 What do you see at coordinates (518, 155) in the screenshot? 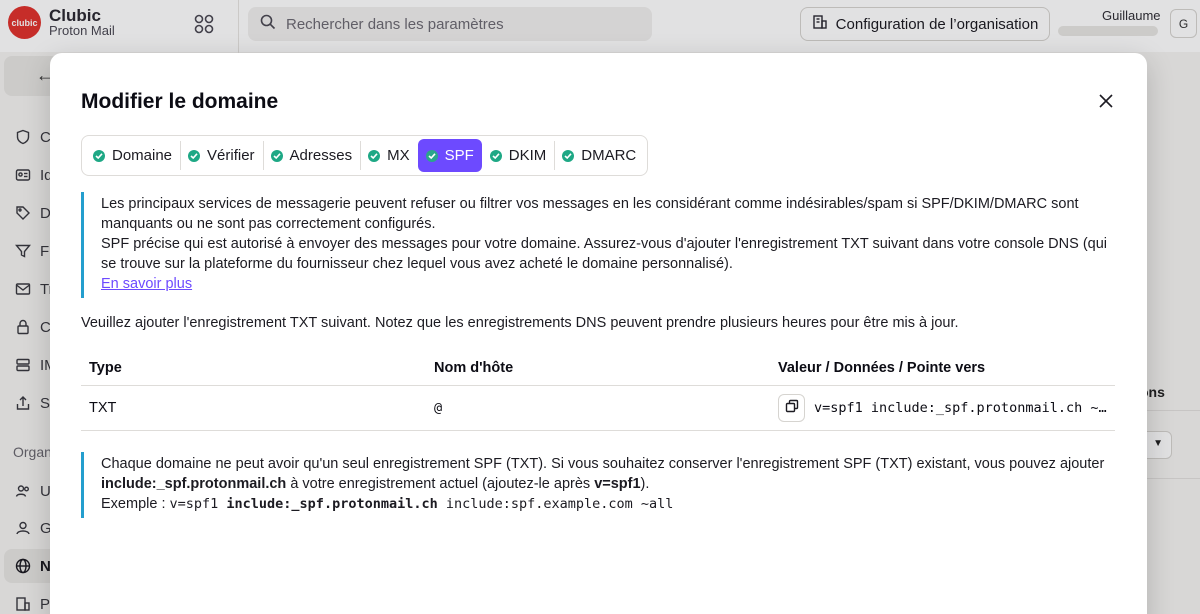
I see `tab-dkim: DKIM` at bounding box center [518, 155].